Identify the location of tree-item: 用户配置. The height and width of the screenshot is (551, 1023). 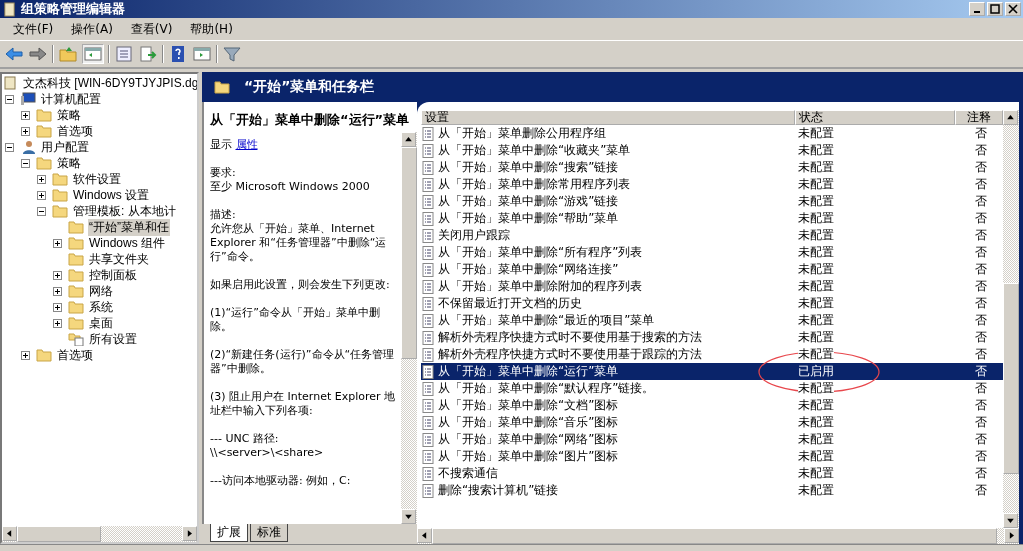
(65, 147).